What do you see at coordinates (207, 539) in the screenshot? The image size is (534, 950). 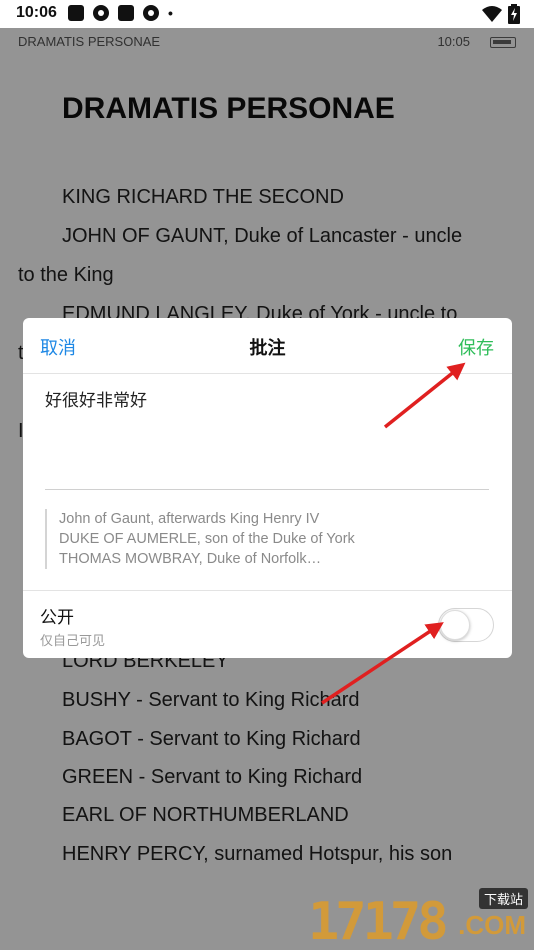 I see `quoted-line: DUKE OF AUMERLE, son of the Duke of York` at bounding box center [207, 539].